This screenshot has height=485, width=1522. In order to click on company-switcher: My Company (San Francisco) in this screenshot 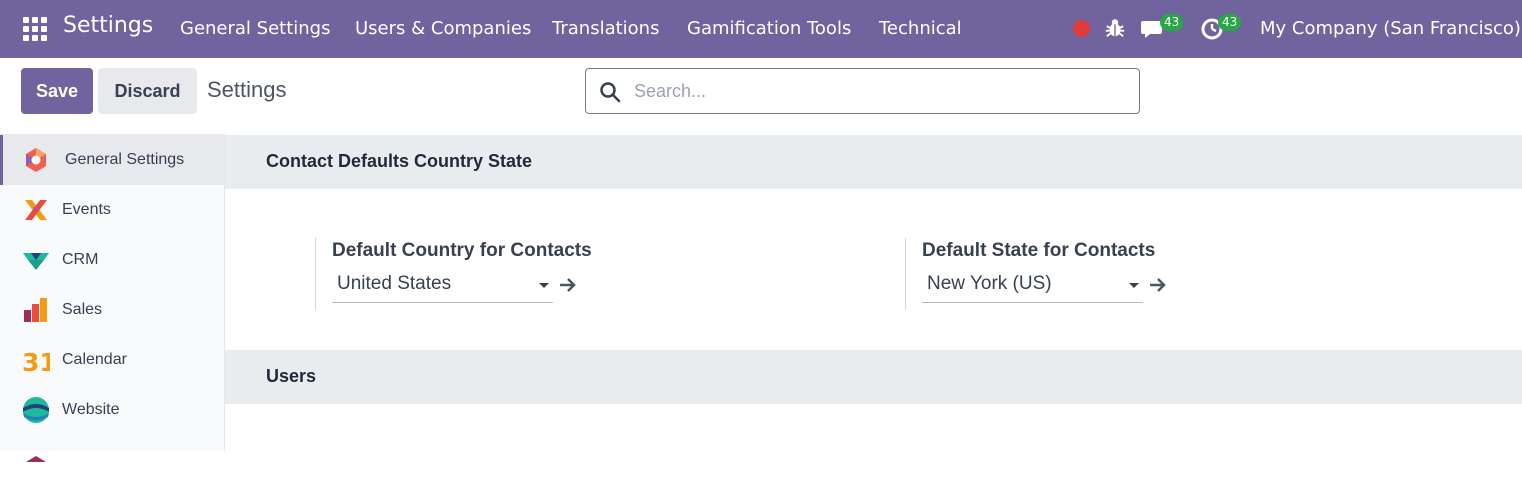, I will do `click(1390, 28)`.